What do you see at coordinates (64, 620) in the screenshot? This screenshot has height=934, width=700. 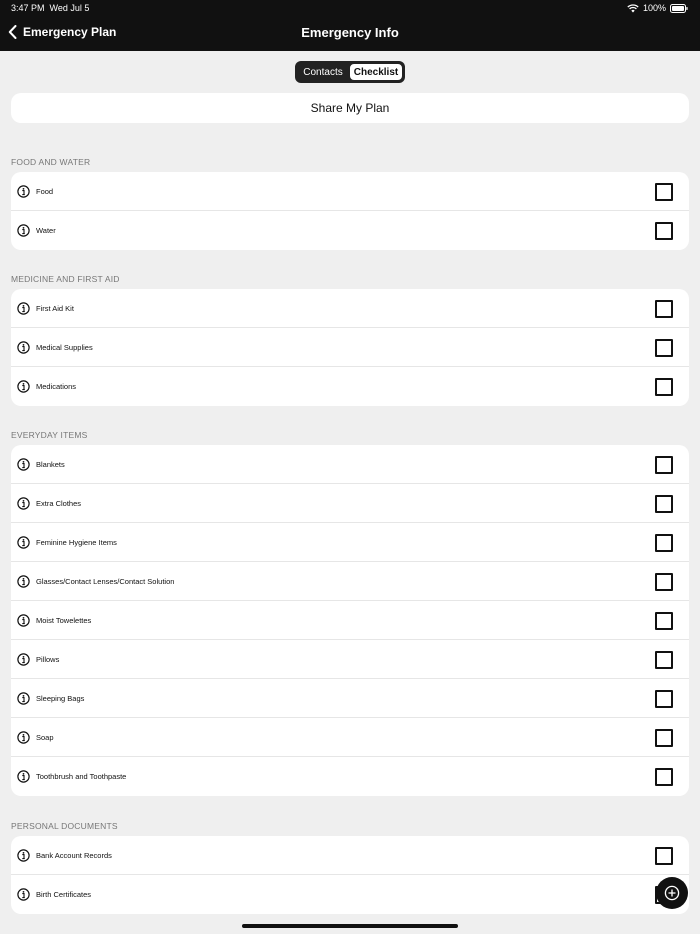 I see `checklist-item-label: Moist Towelettes` at bounding box center [64, 620].